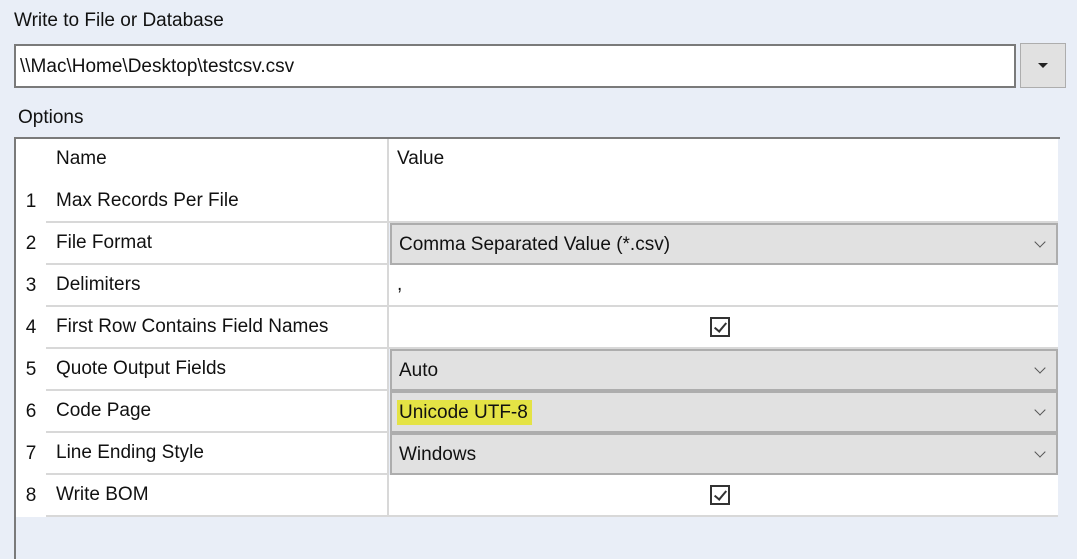 This screenshot has height=559, width=1077. I want to click on row-number: 1, so click(31, 202).